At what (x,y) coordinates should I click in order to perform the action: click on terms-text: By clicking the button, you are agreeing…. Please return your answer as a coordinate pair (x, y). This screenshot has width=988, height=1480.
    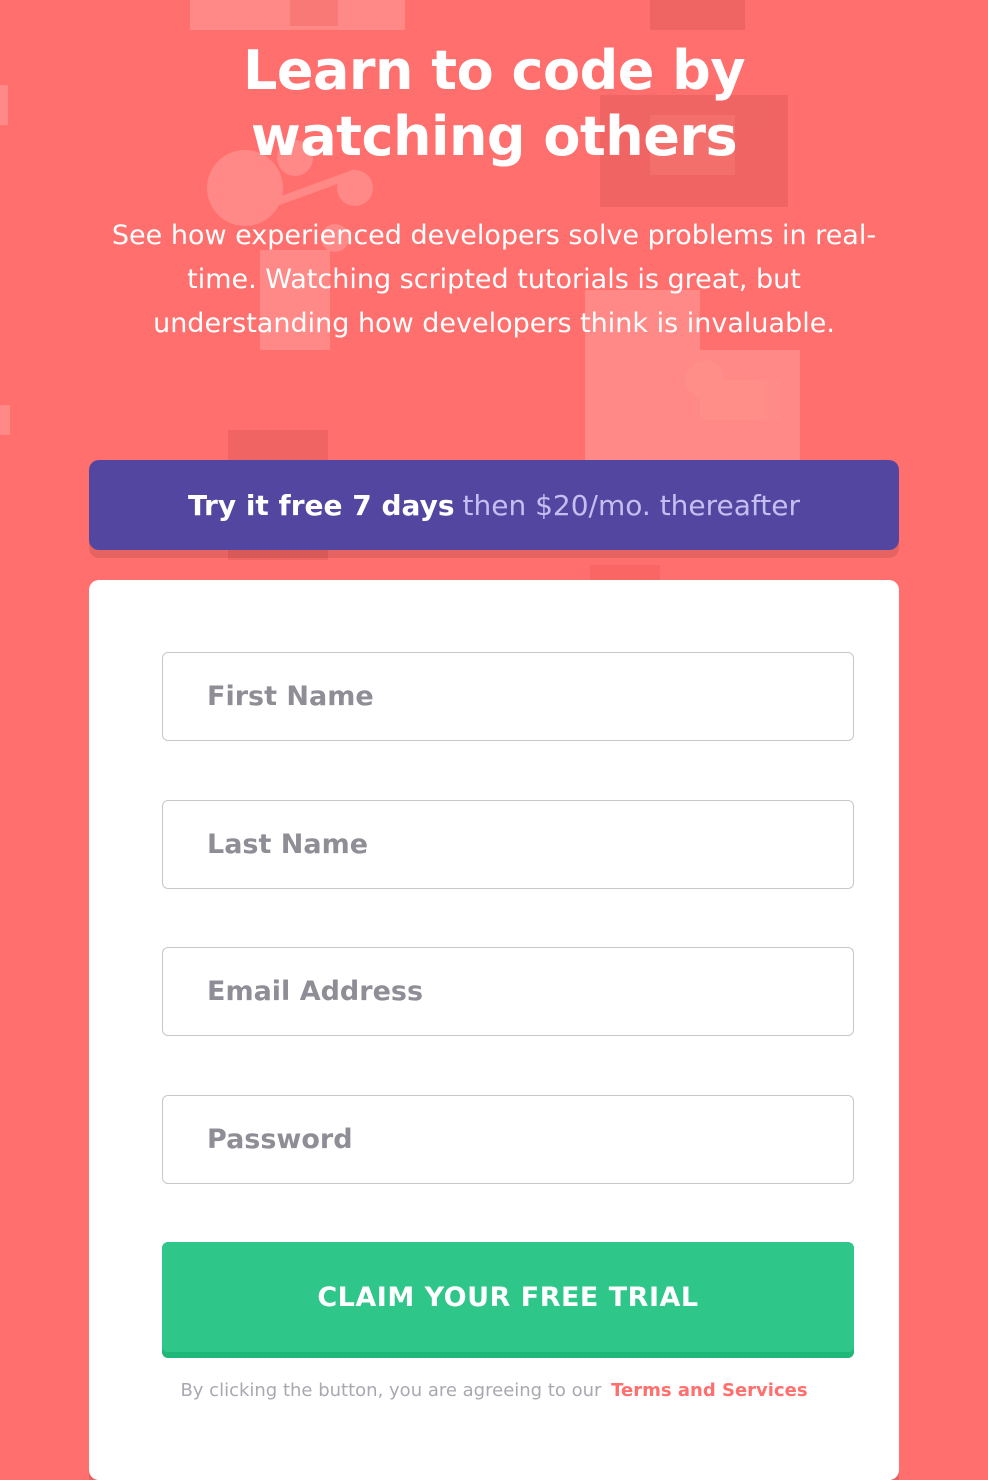
    Looking at the image, I should click on (391, 1390).